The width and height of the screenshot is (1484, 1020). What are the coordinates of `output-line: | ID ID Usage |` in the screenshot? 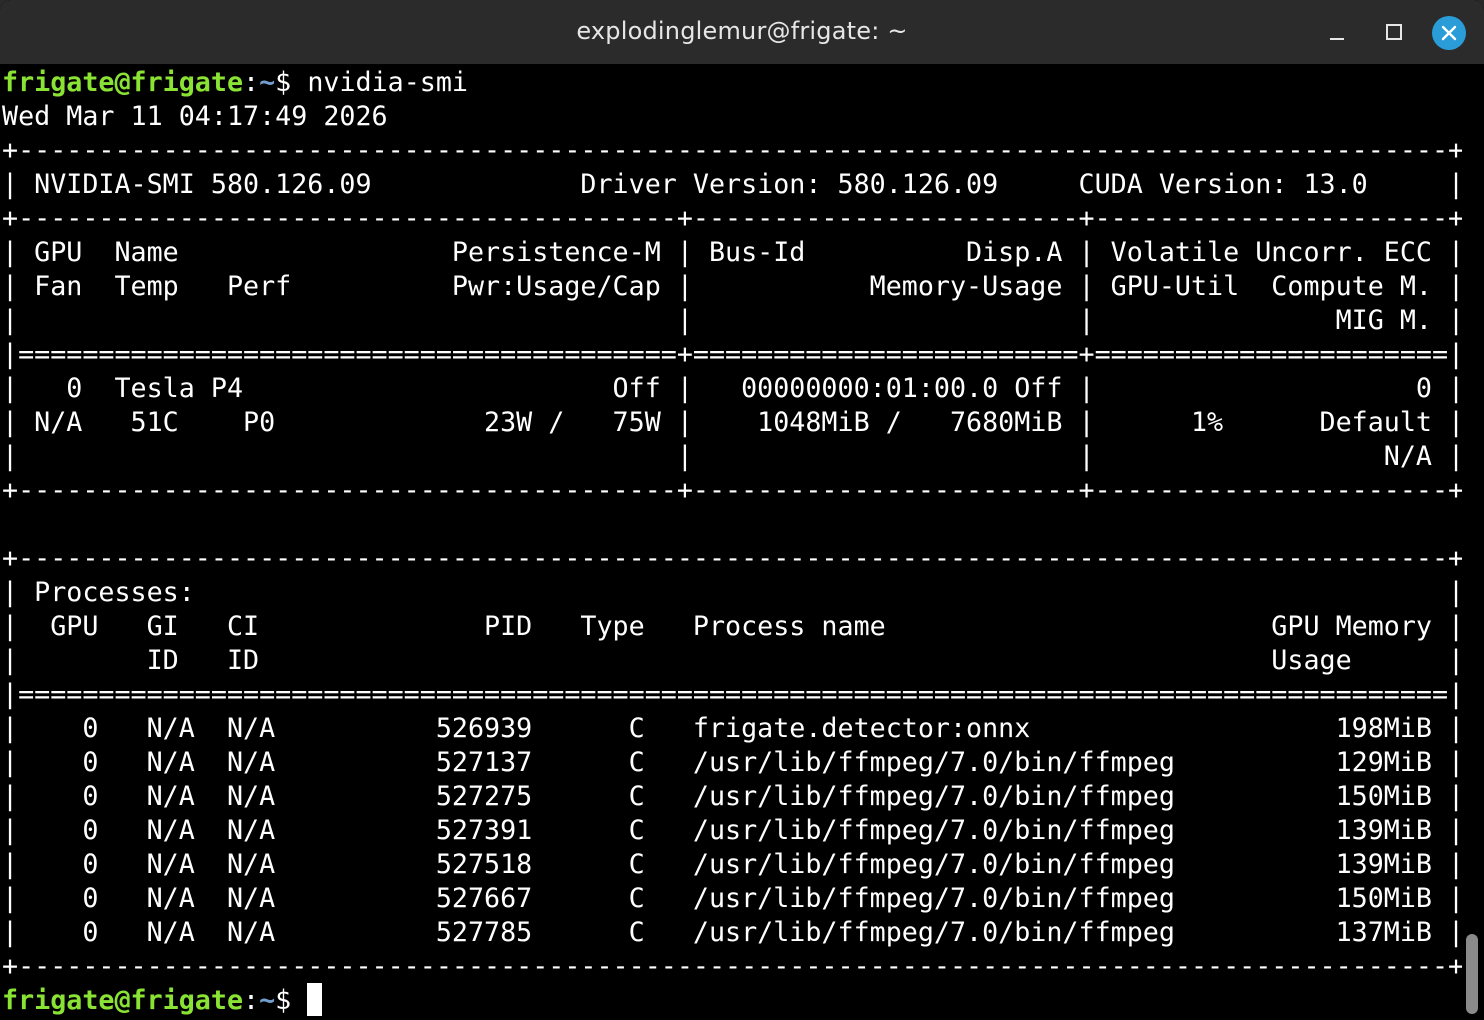 It's located at (733, 660).